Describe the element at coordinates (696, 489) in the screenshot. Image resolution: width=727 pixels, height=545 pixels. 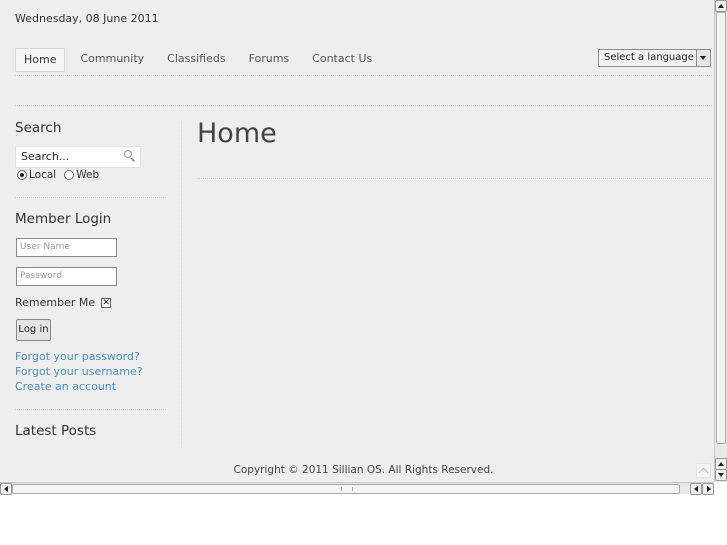
I see `scroll-page-left-button` at that location.